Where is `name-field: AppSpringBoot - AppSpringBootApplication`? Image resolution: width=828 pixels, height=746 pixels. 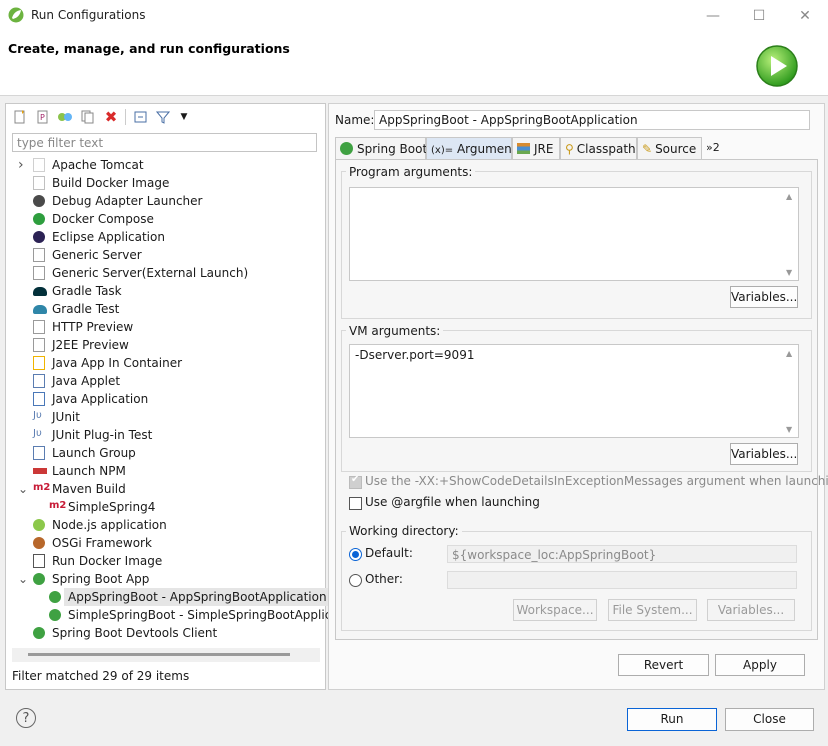
name-field: AppSpringBoot - AppSpringBootApplication is located at coordinates (592, 120).